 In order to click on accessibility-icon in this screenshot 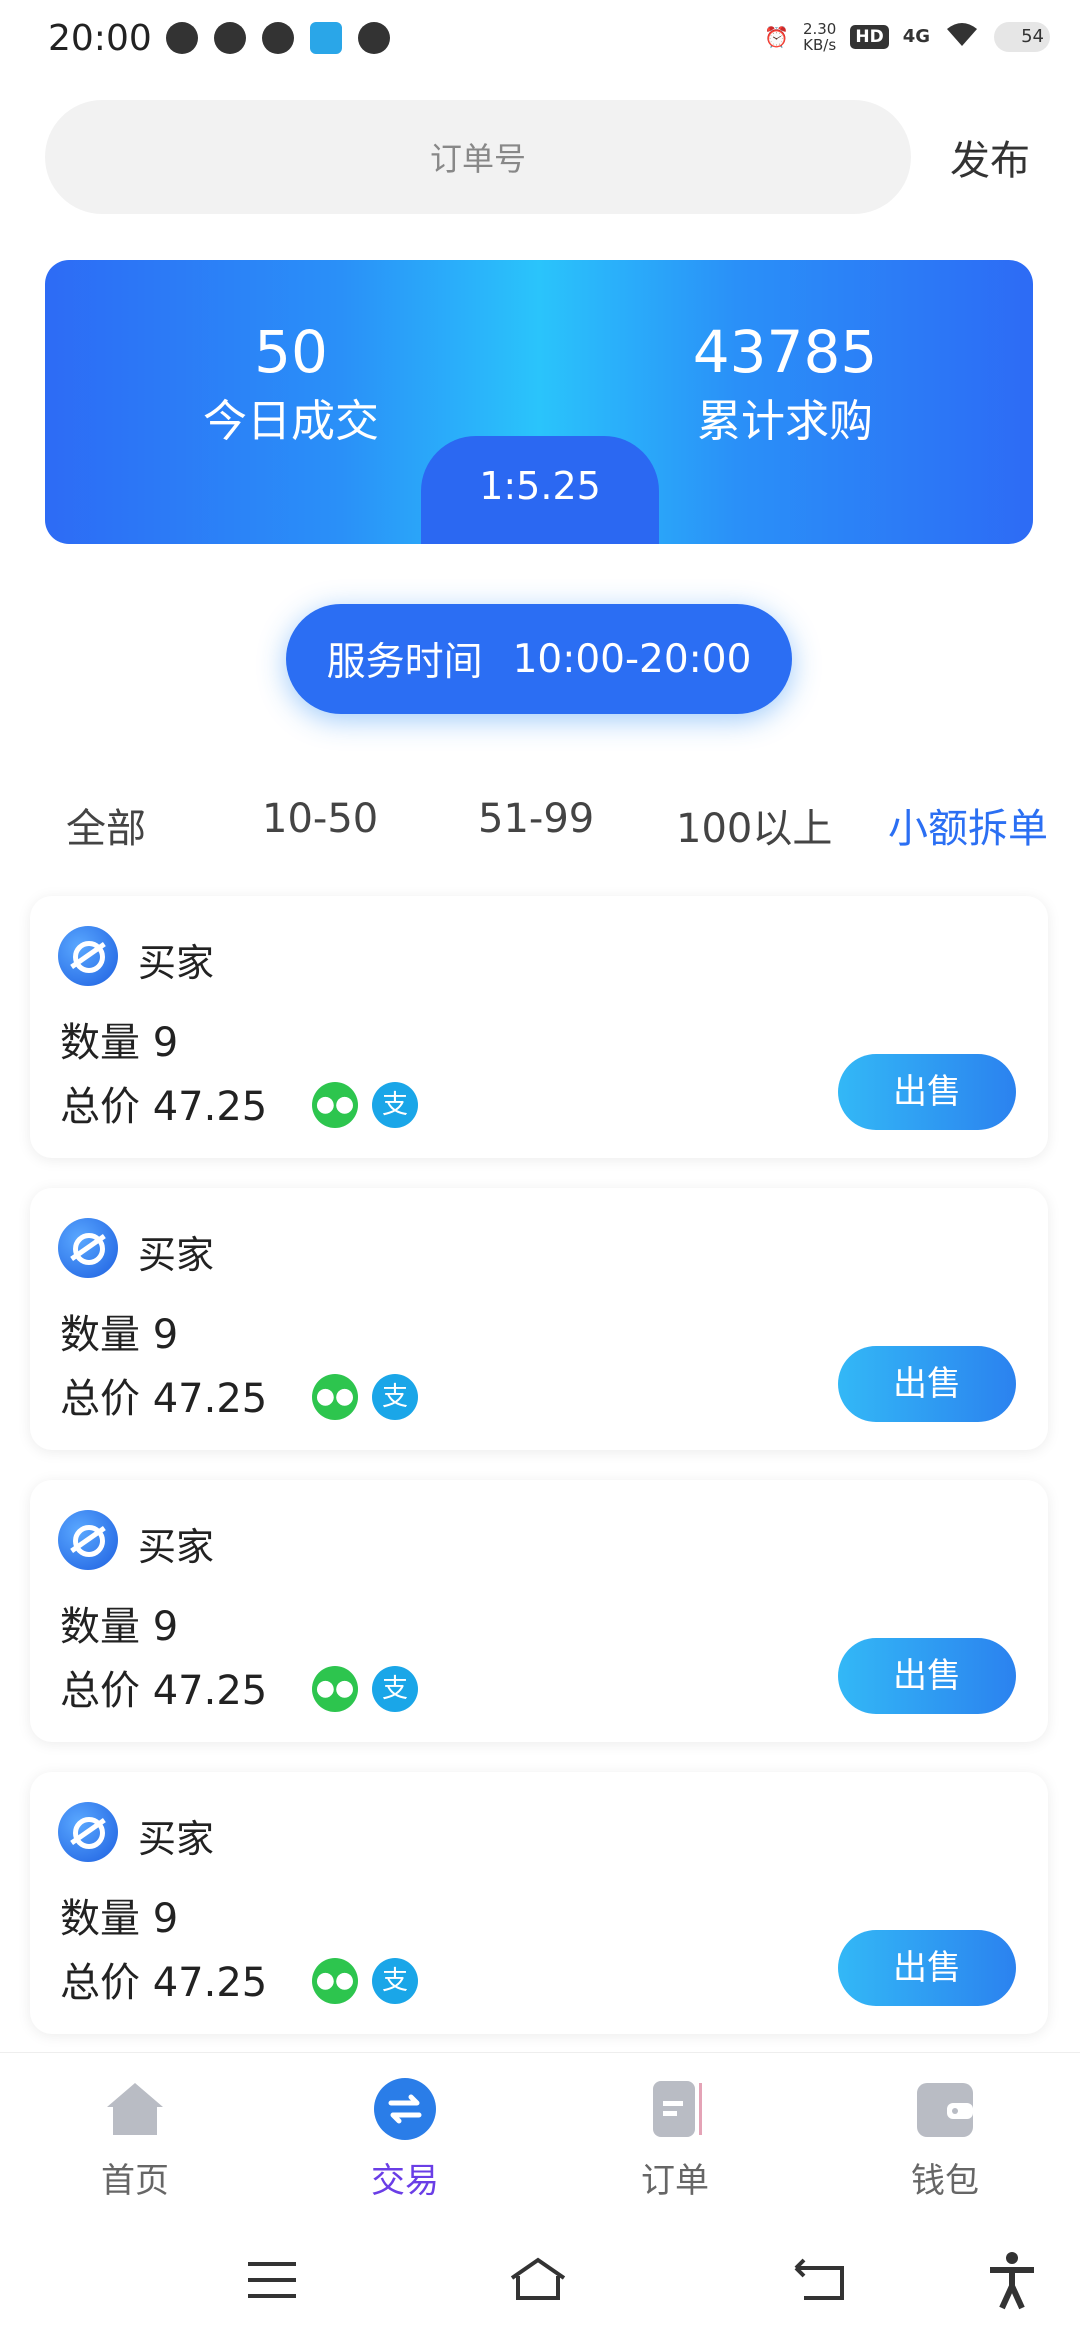, I will do `click(1012, 2280)`.